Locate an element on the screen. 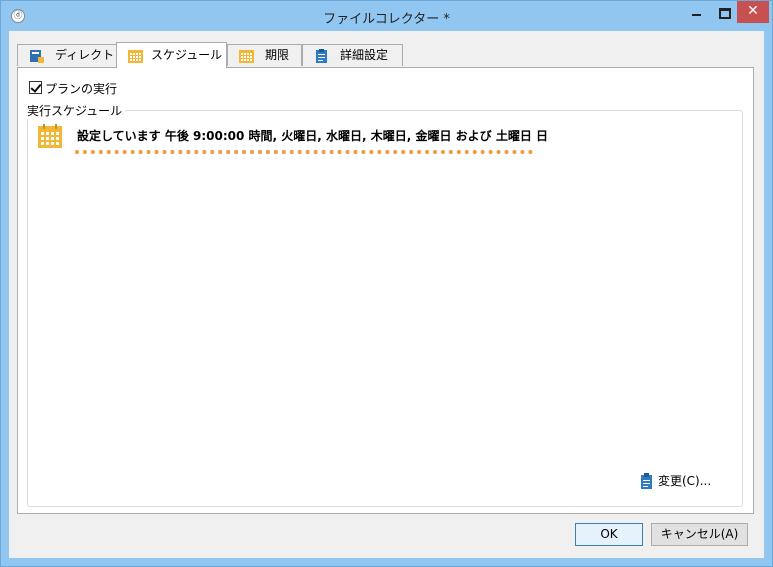  directory-icon is located at coordinates (37, 56).